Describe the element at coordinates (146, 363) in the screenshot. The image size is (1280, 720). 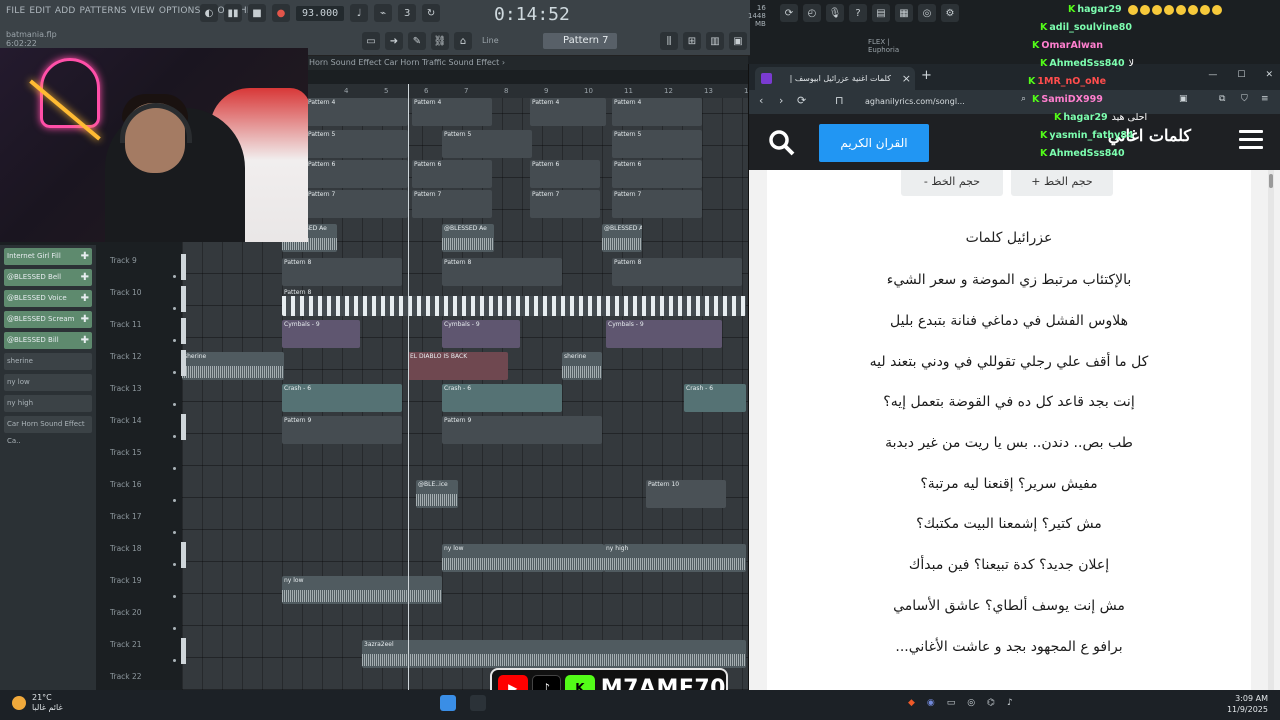
I see `track-header: Track 12` at that location.